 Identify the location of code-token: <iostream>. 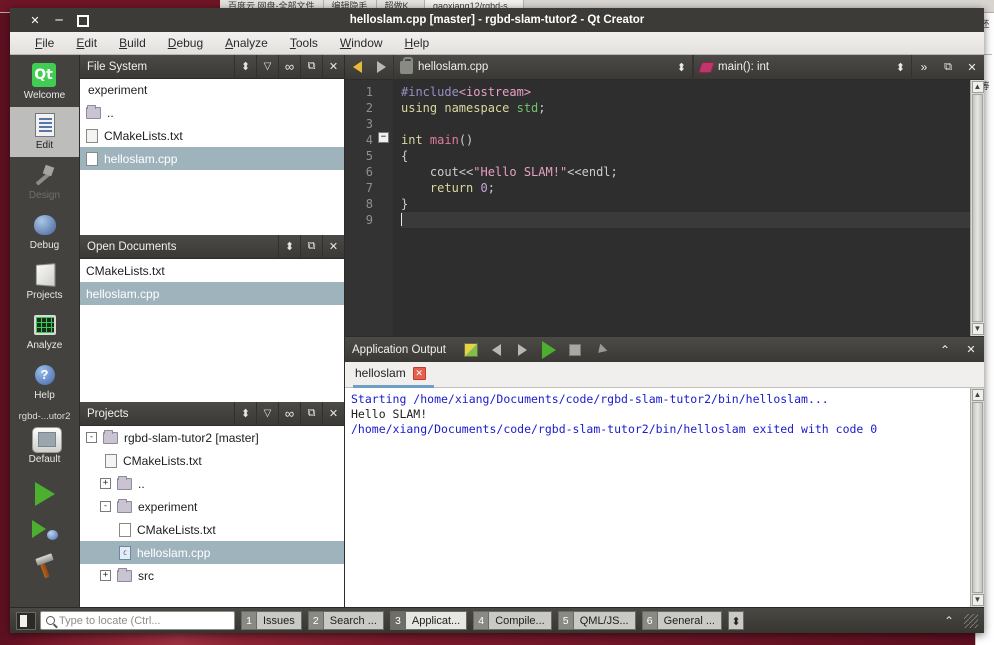
(495, 92).